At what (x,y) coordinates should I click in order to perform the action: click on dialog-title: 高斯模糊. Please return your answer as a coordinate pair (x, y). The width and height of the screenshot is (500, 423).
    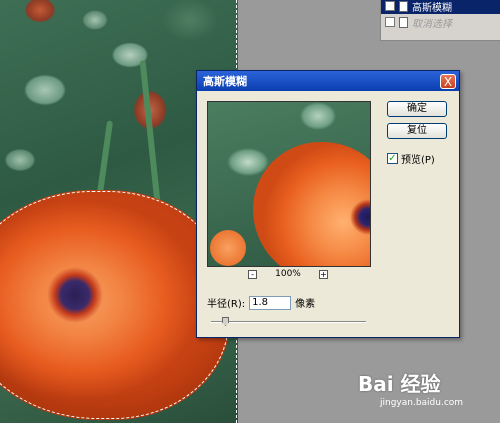
    Looking at the image, I should click on (225, 81).